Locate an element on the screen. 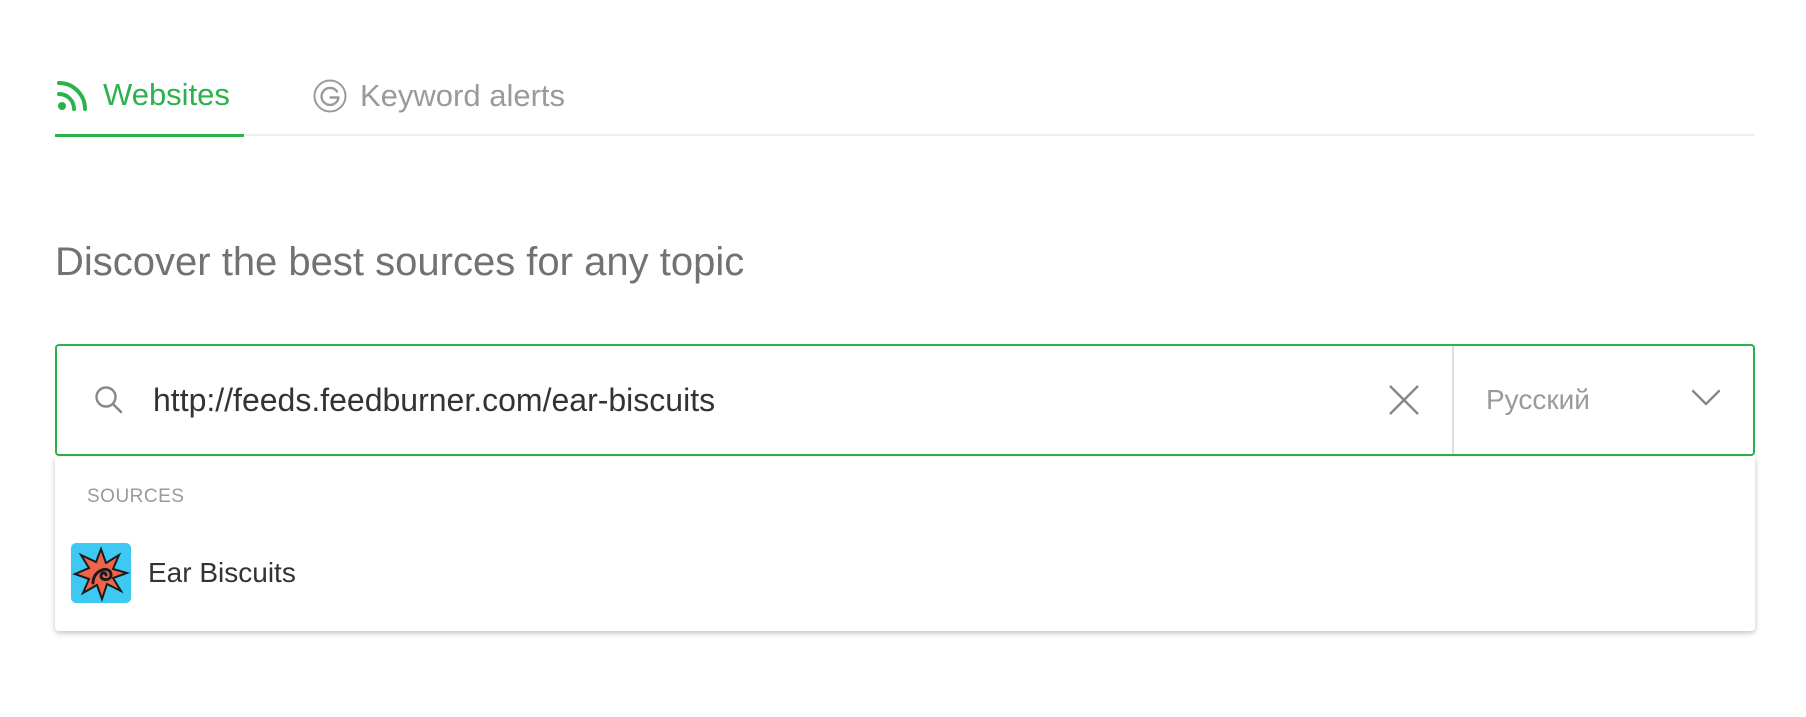 The image size is (1806, 717). ear-biscuits-logo is located at coordinates (101, 573).